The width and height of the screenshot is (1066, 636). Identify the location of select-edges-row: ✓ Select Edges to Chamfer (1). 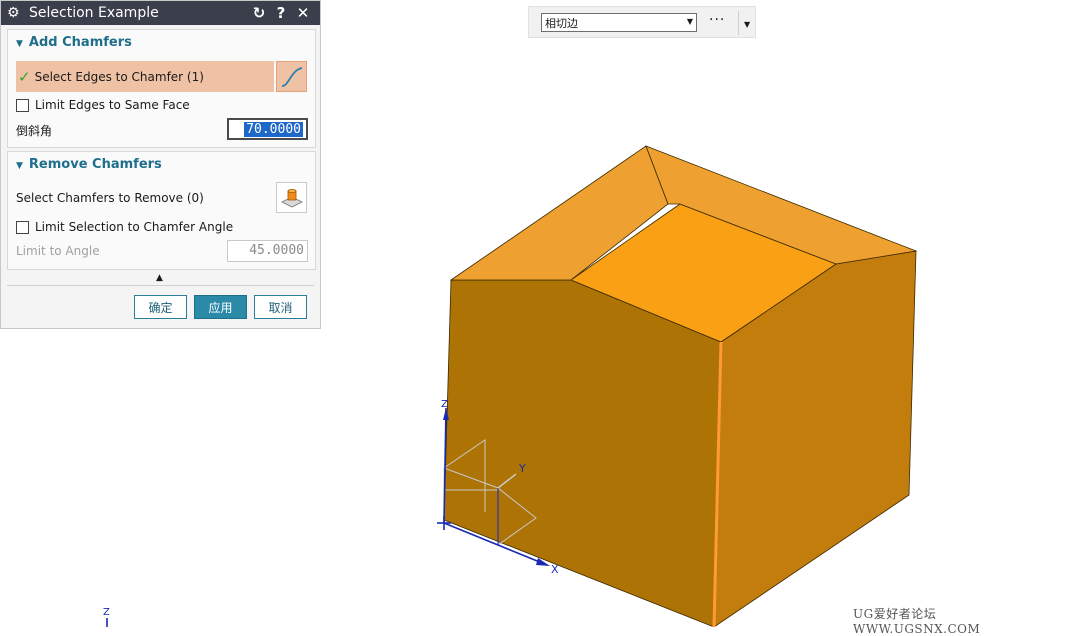
(145, 76).